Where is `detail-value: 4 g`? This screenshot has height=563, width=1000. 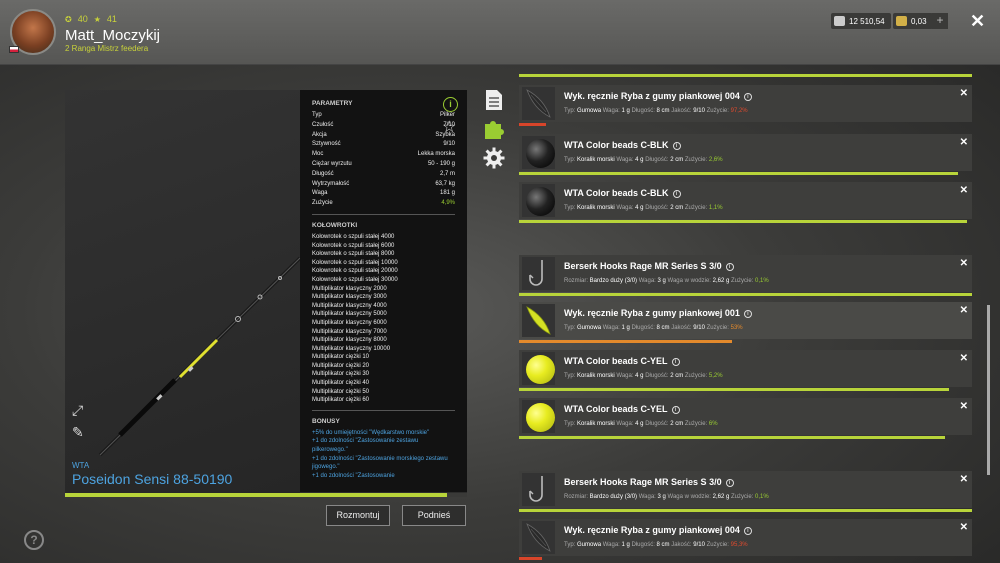 detail-value: 4 g is located at coordinates (639, 208).